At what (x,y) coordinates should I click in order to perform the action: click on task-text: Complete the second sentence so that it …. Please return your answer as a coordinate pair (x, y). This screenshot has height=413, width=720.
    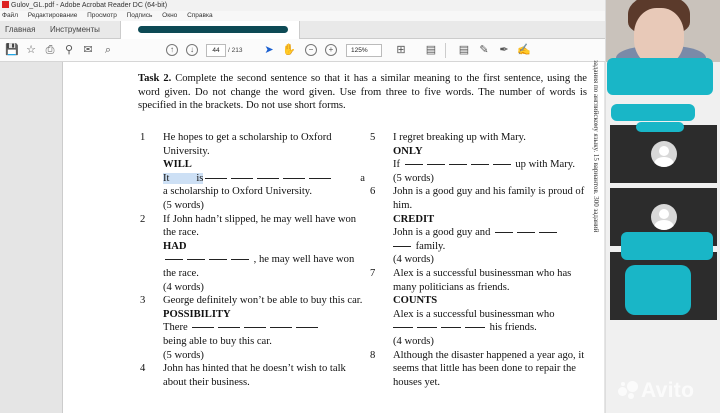
    Looking at the image, I should click on (362, 92).